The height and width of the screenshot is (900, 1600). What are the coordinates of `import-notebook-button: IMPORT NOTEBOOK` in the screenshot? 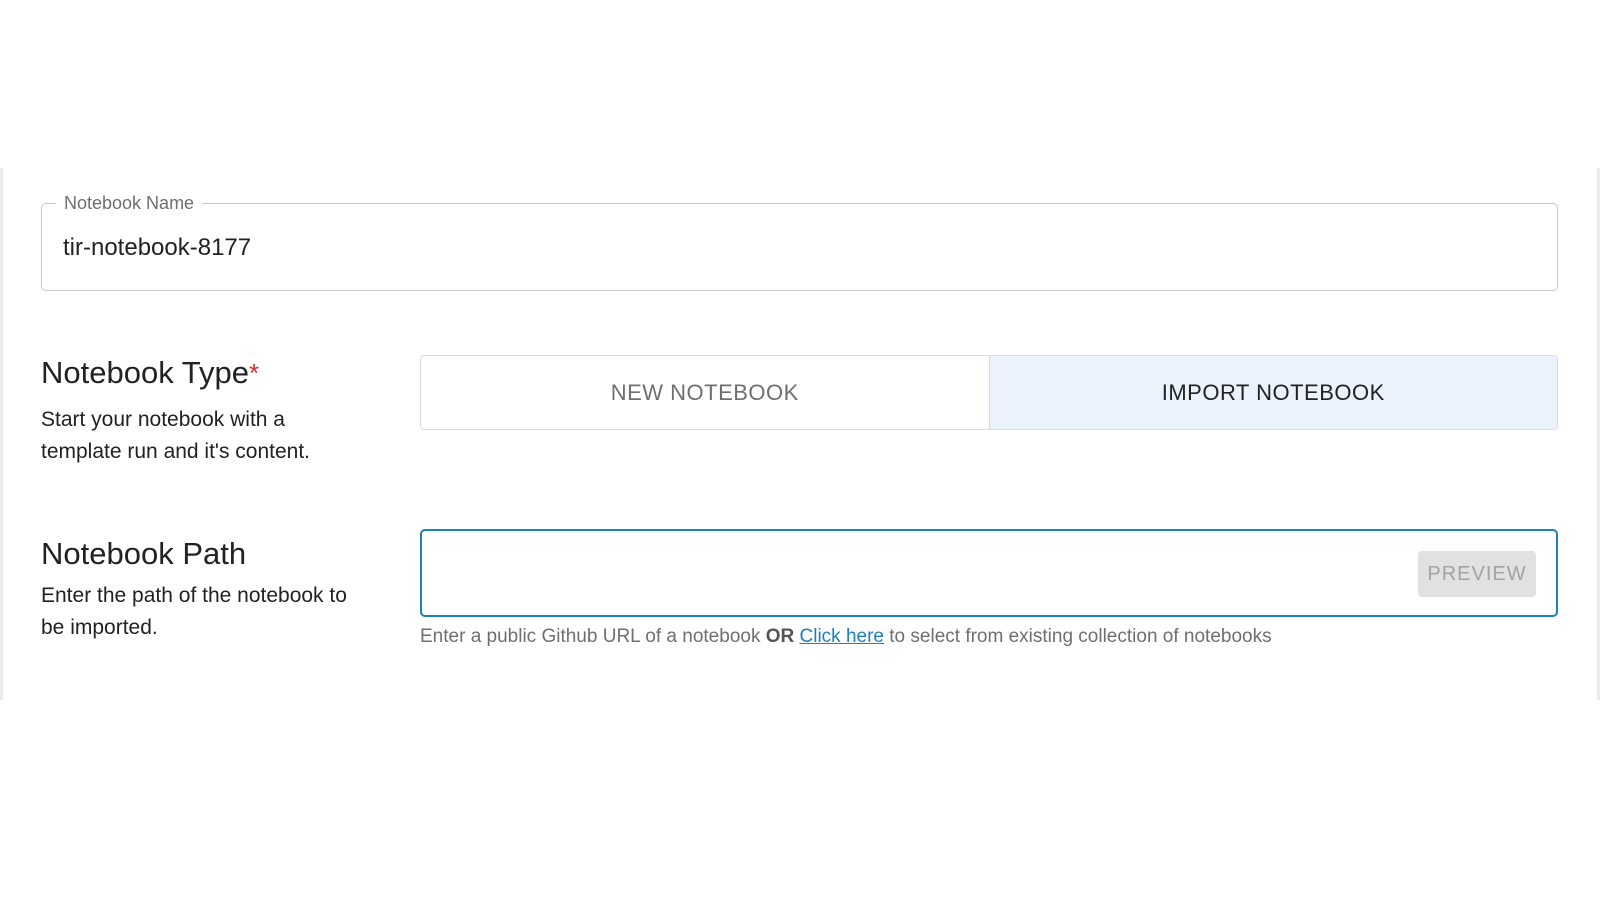 It's located at (1272, 392).